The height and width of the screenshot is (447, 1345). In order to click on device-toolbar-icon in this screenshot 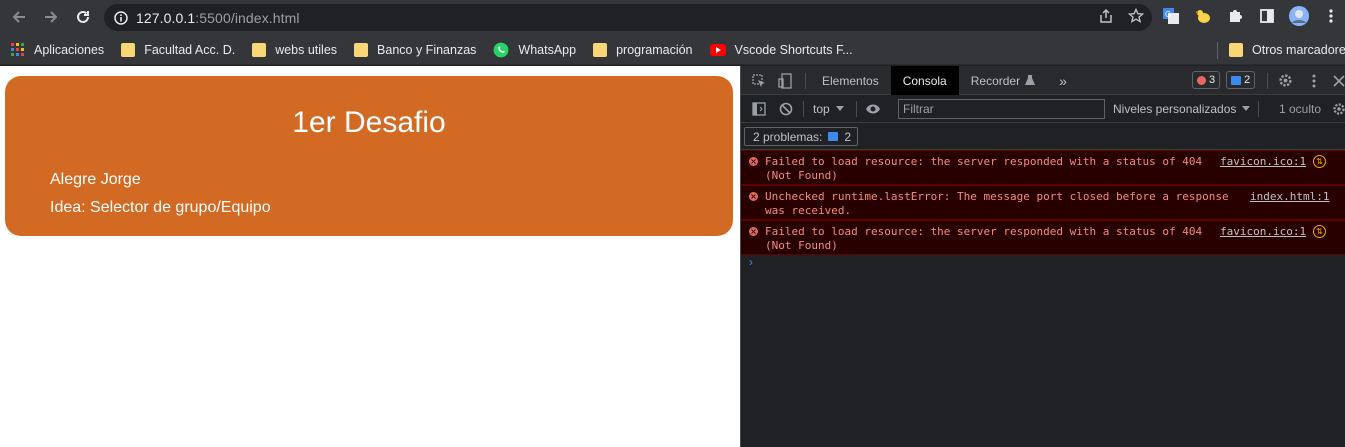, I will do `click(785, 81)`.